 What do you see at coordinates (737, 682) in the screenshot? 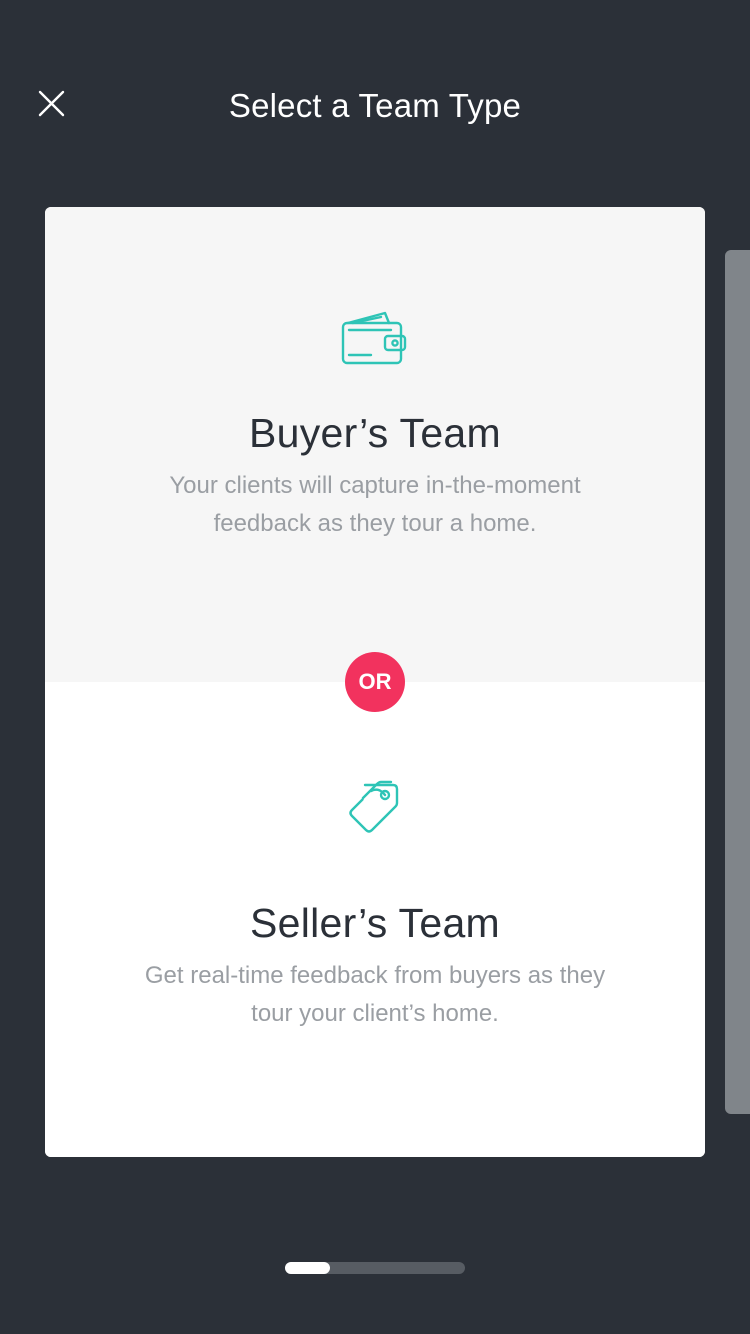
I see `next-card-peek` at bounding box center [737, 682].